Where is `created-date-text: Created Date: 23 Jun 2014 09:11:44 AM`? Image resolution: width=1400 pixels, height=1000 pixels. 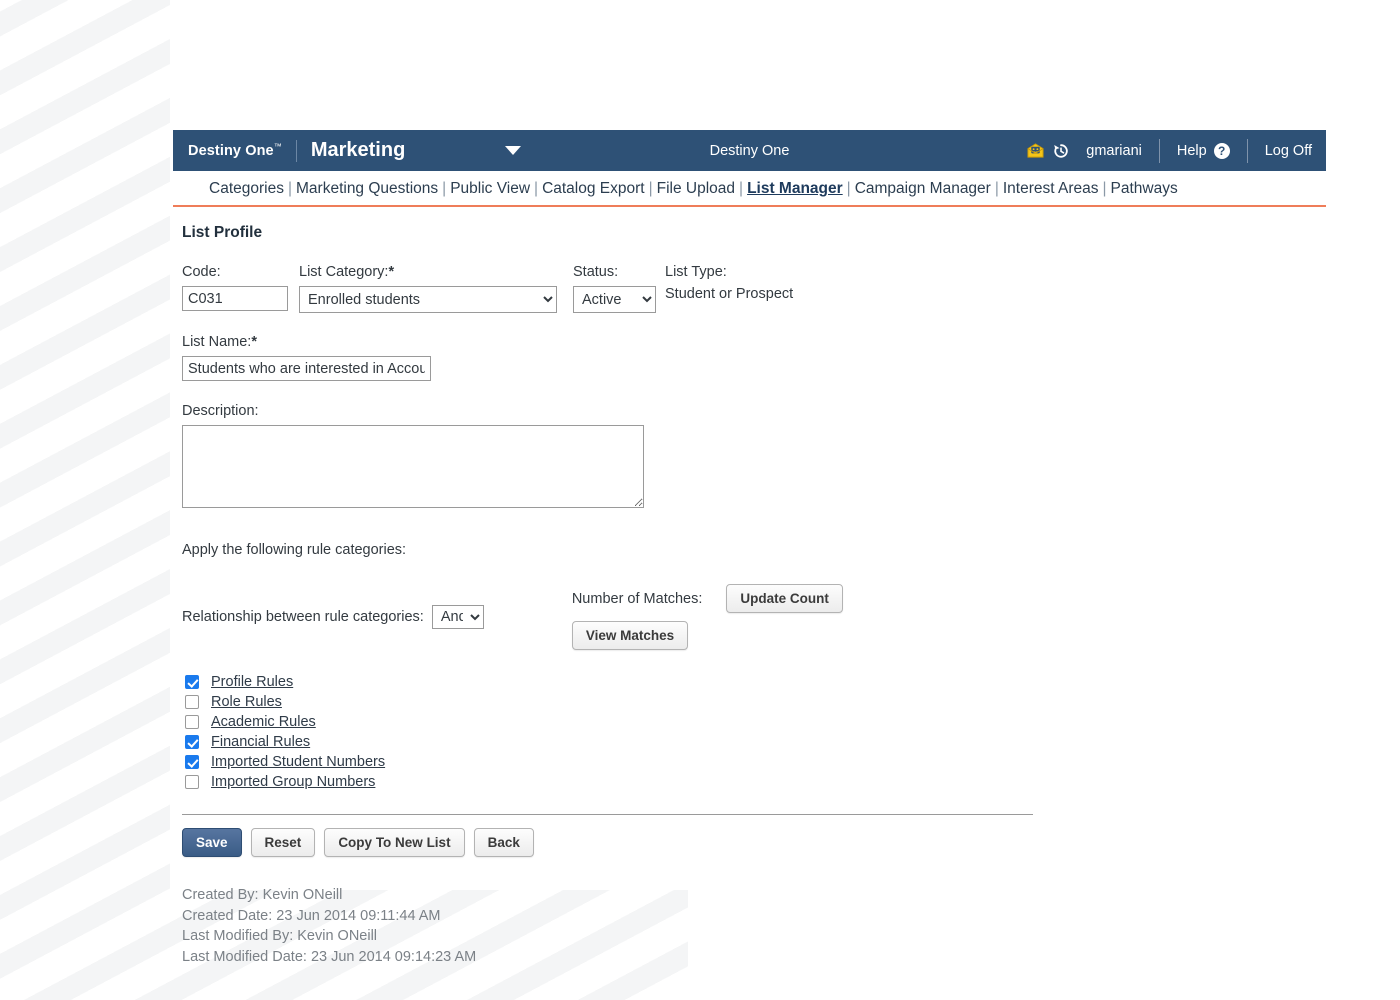 created-date-text: Created Date: 23 Jun 2014 09:11:44 AM is located at coordinates (311, 915).